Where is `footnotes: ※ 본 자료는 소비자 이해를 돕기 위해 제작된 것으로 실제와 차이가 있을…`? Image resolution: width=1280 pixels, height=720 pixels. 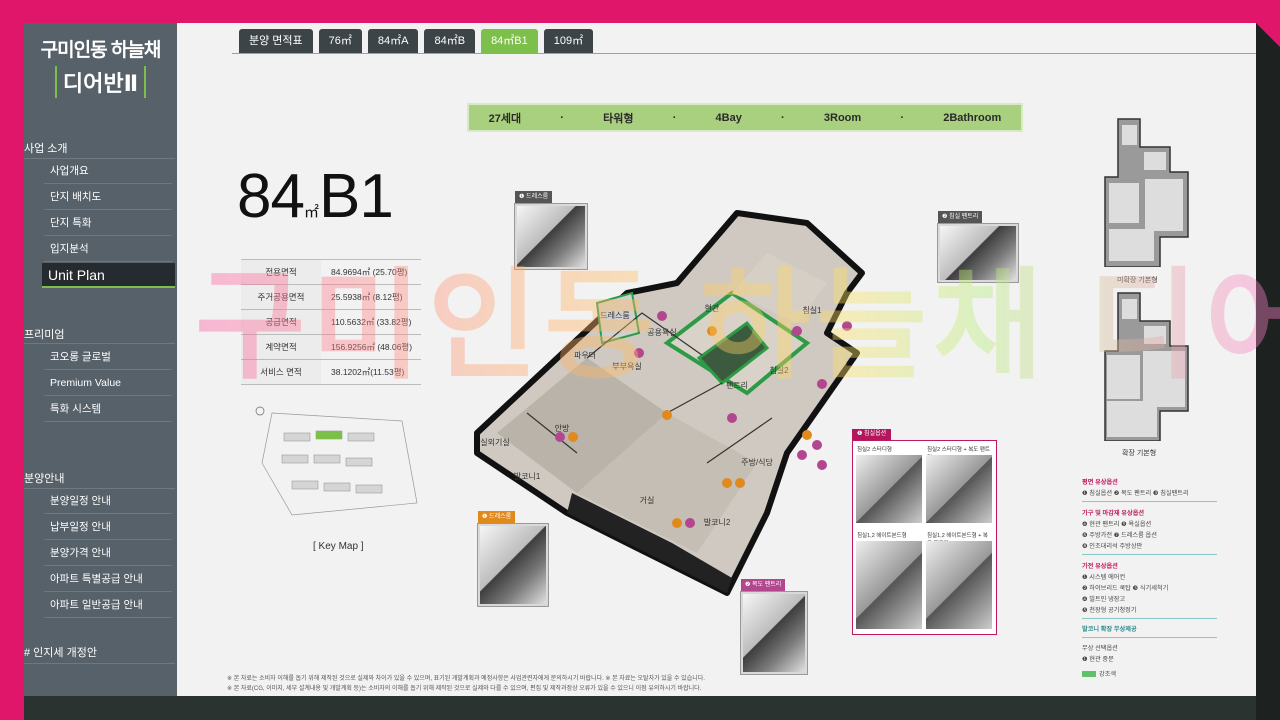 footnotes: ※ 본 자료는 소비자 이해를 돕기 위해 제작된 것으로 실제와 차이가 있을… is located at coordinates (466, 684).